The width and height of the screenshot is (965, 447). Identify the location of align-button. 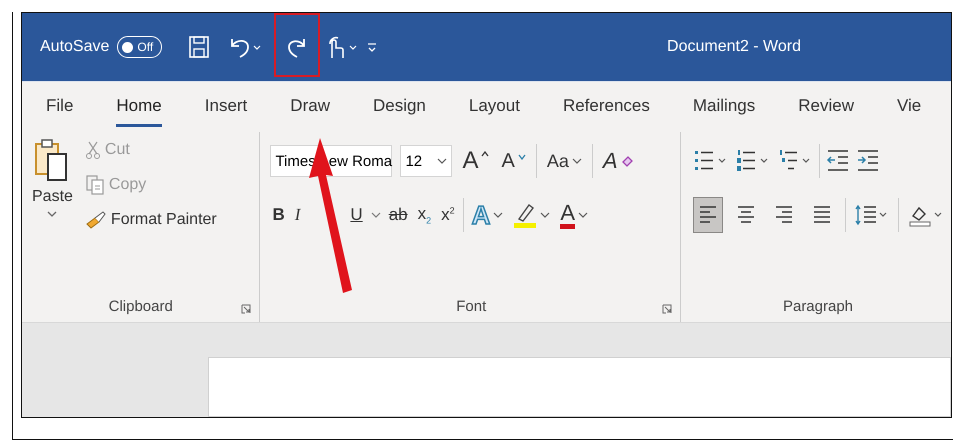
(708, 215).